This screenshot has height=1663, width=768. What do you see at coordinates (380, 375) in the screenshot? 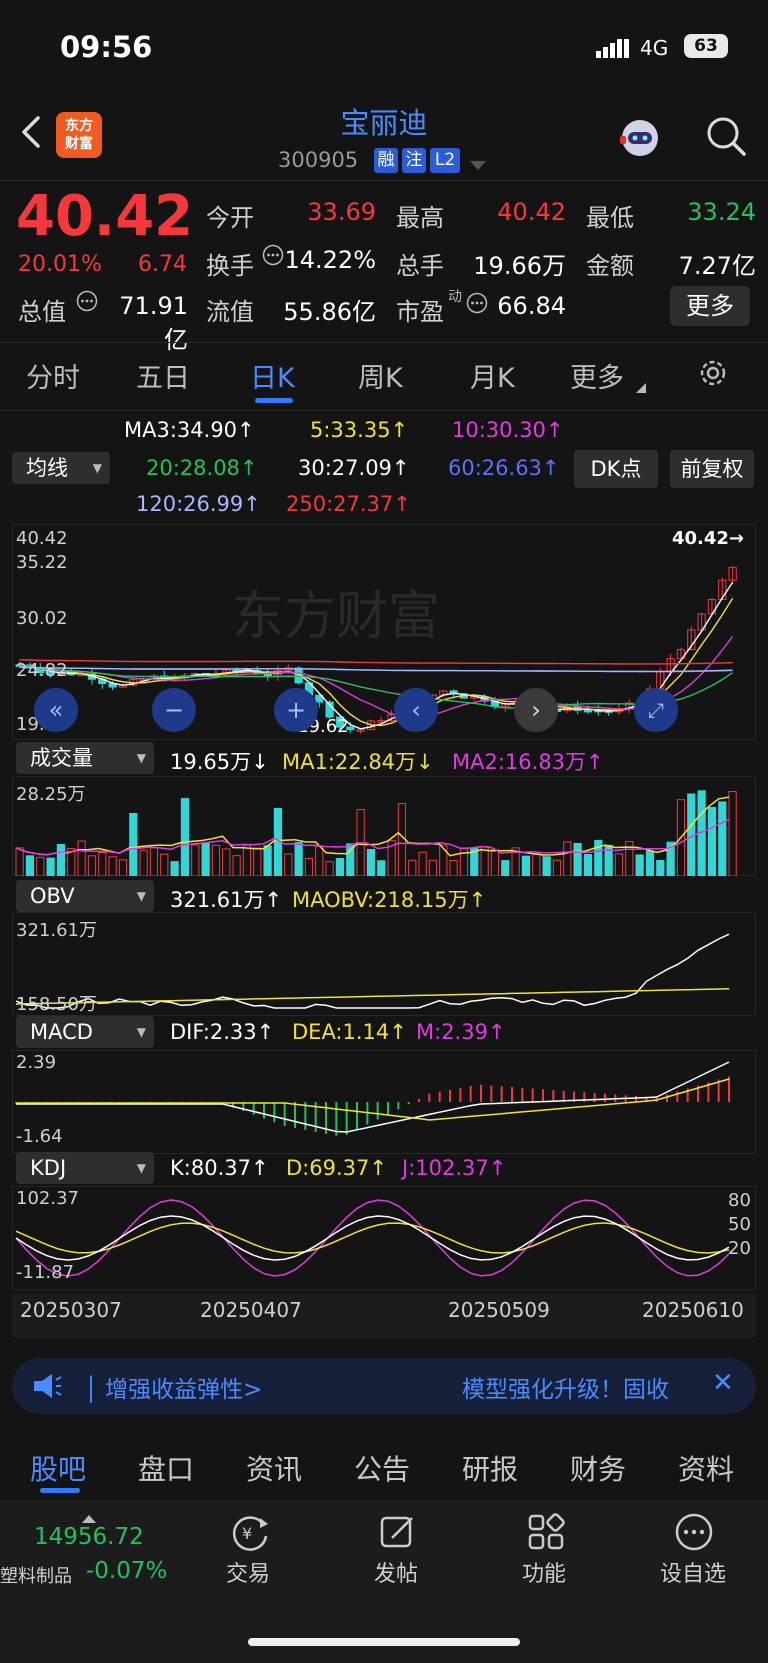
I see `tab-weekly-k: 周K` at bounding box center [380, 375].